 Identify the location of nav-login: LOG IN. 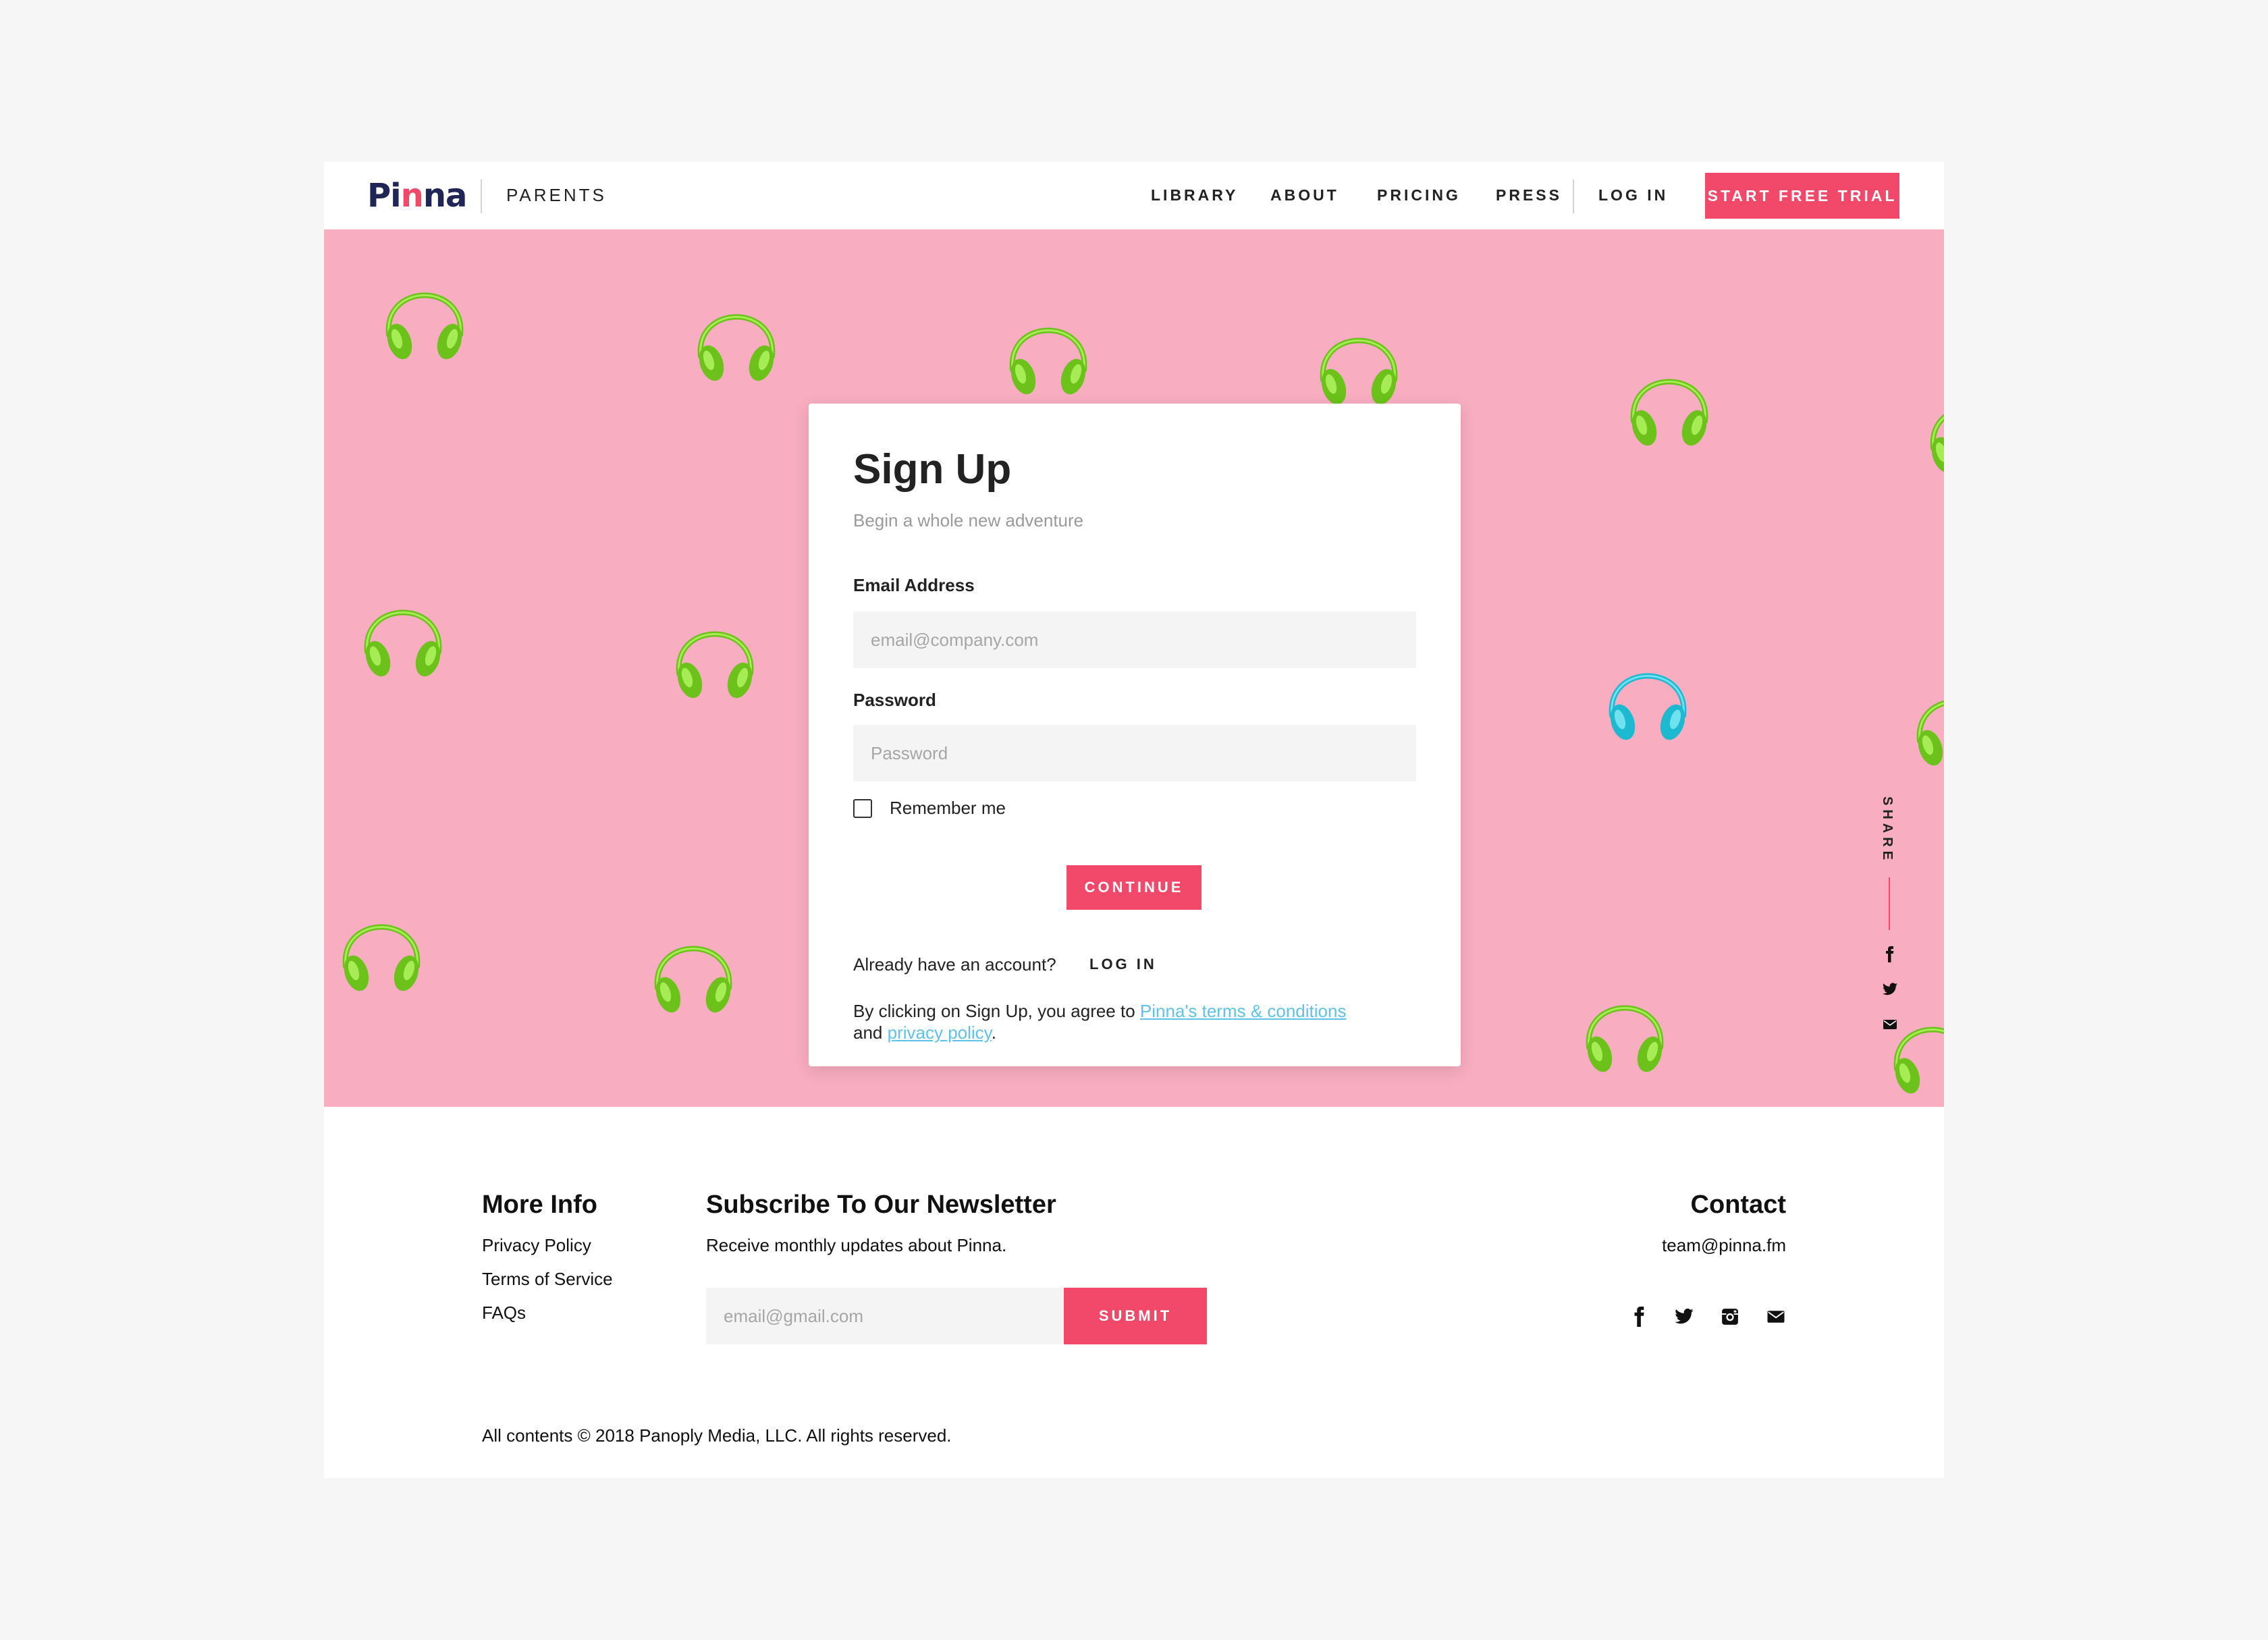
(1633, 195).